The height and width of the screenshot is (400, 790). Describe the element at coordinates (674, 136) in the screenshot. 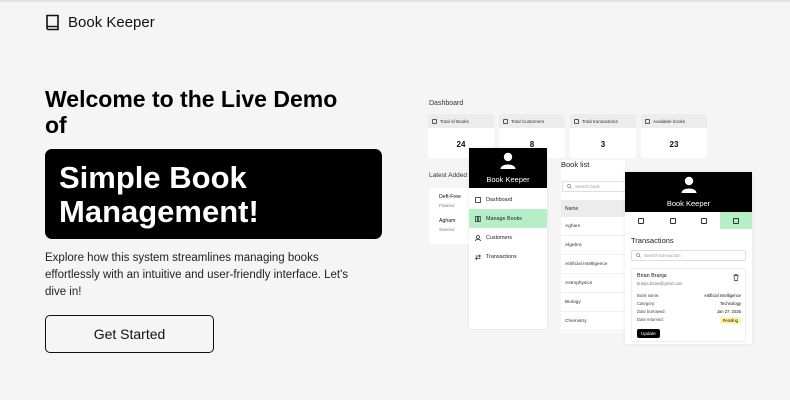

I see `stat-card-available: Available books 23` at that location.